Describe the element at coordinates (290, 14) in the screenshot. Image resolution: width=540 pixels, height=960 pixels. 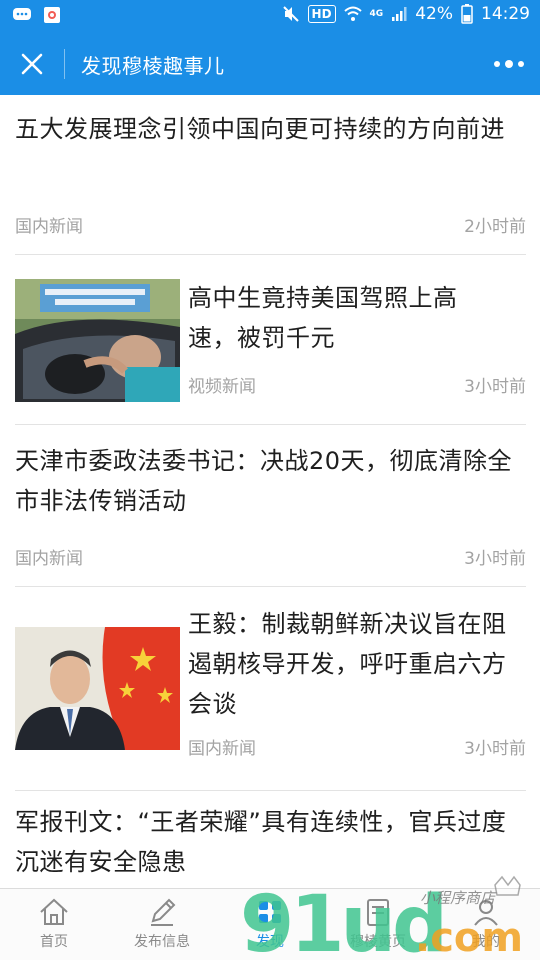
I see `mute-icon` at that location.